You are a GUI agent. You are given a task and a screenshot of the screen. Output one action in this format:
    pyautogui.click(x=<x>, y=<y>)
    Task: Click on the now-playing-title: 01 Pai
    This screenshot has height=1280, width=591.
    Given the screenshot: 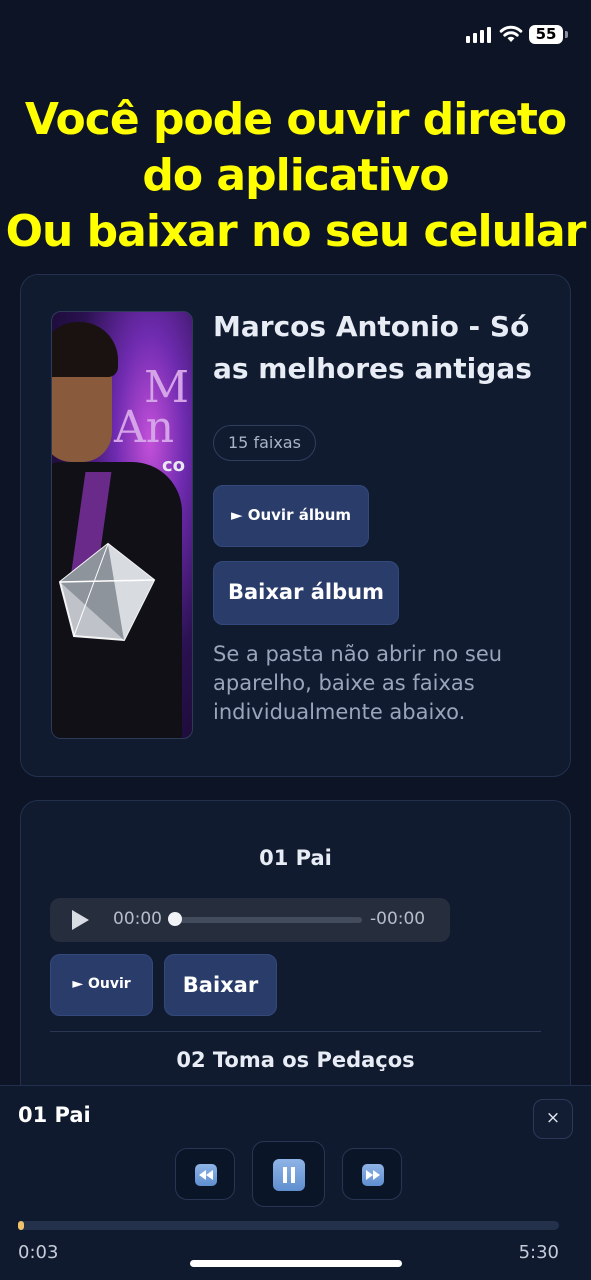 What is the action you would take?
    pyautogui.click(x=54, y=1115)
    